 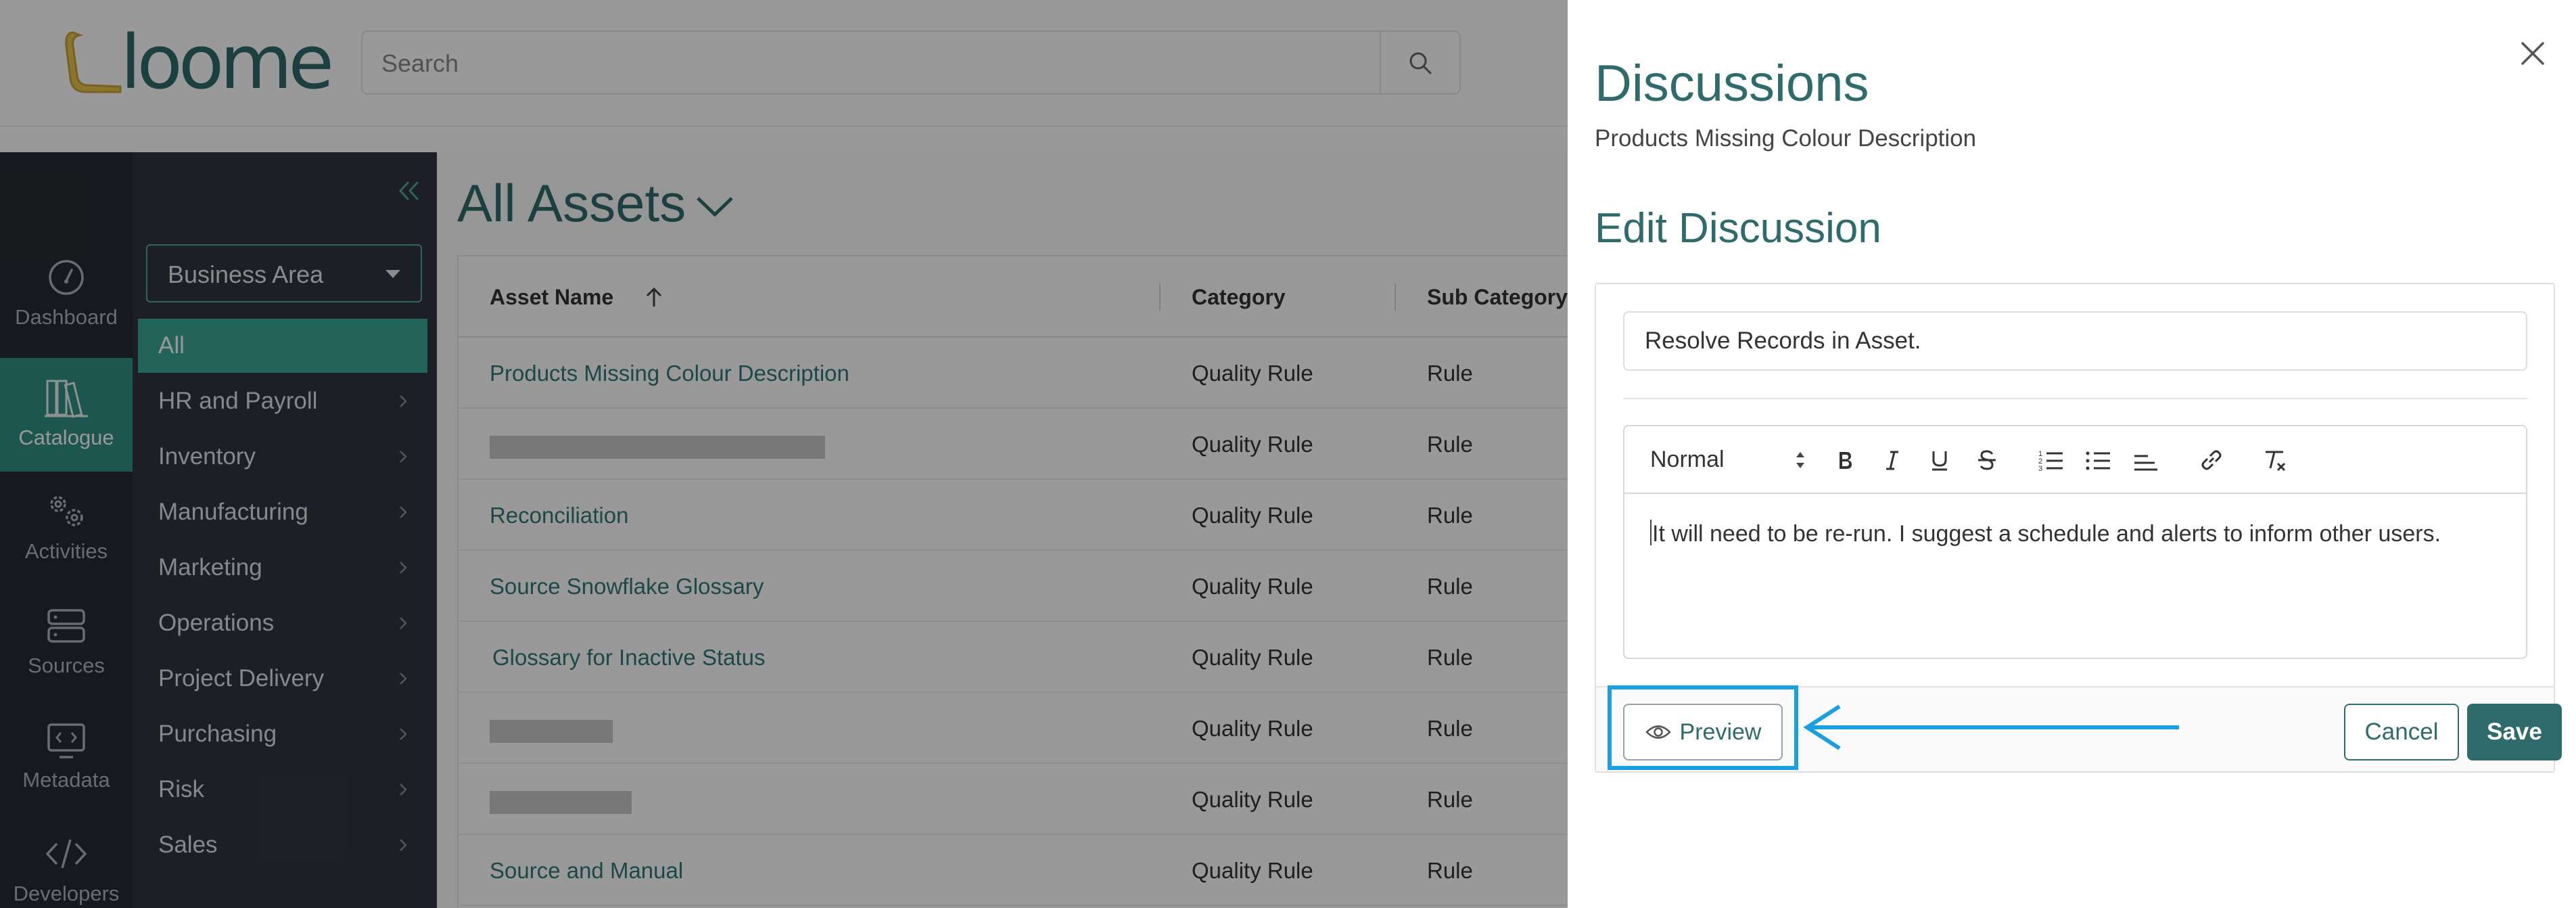 I want to click on strikethrough-button, so click(x=1987, y=460).